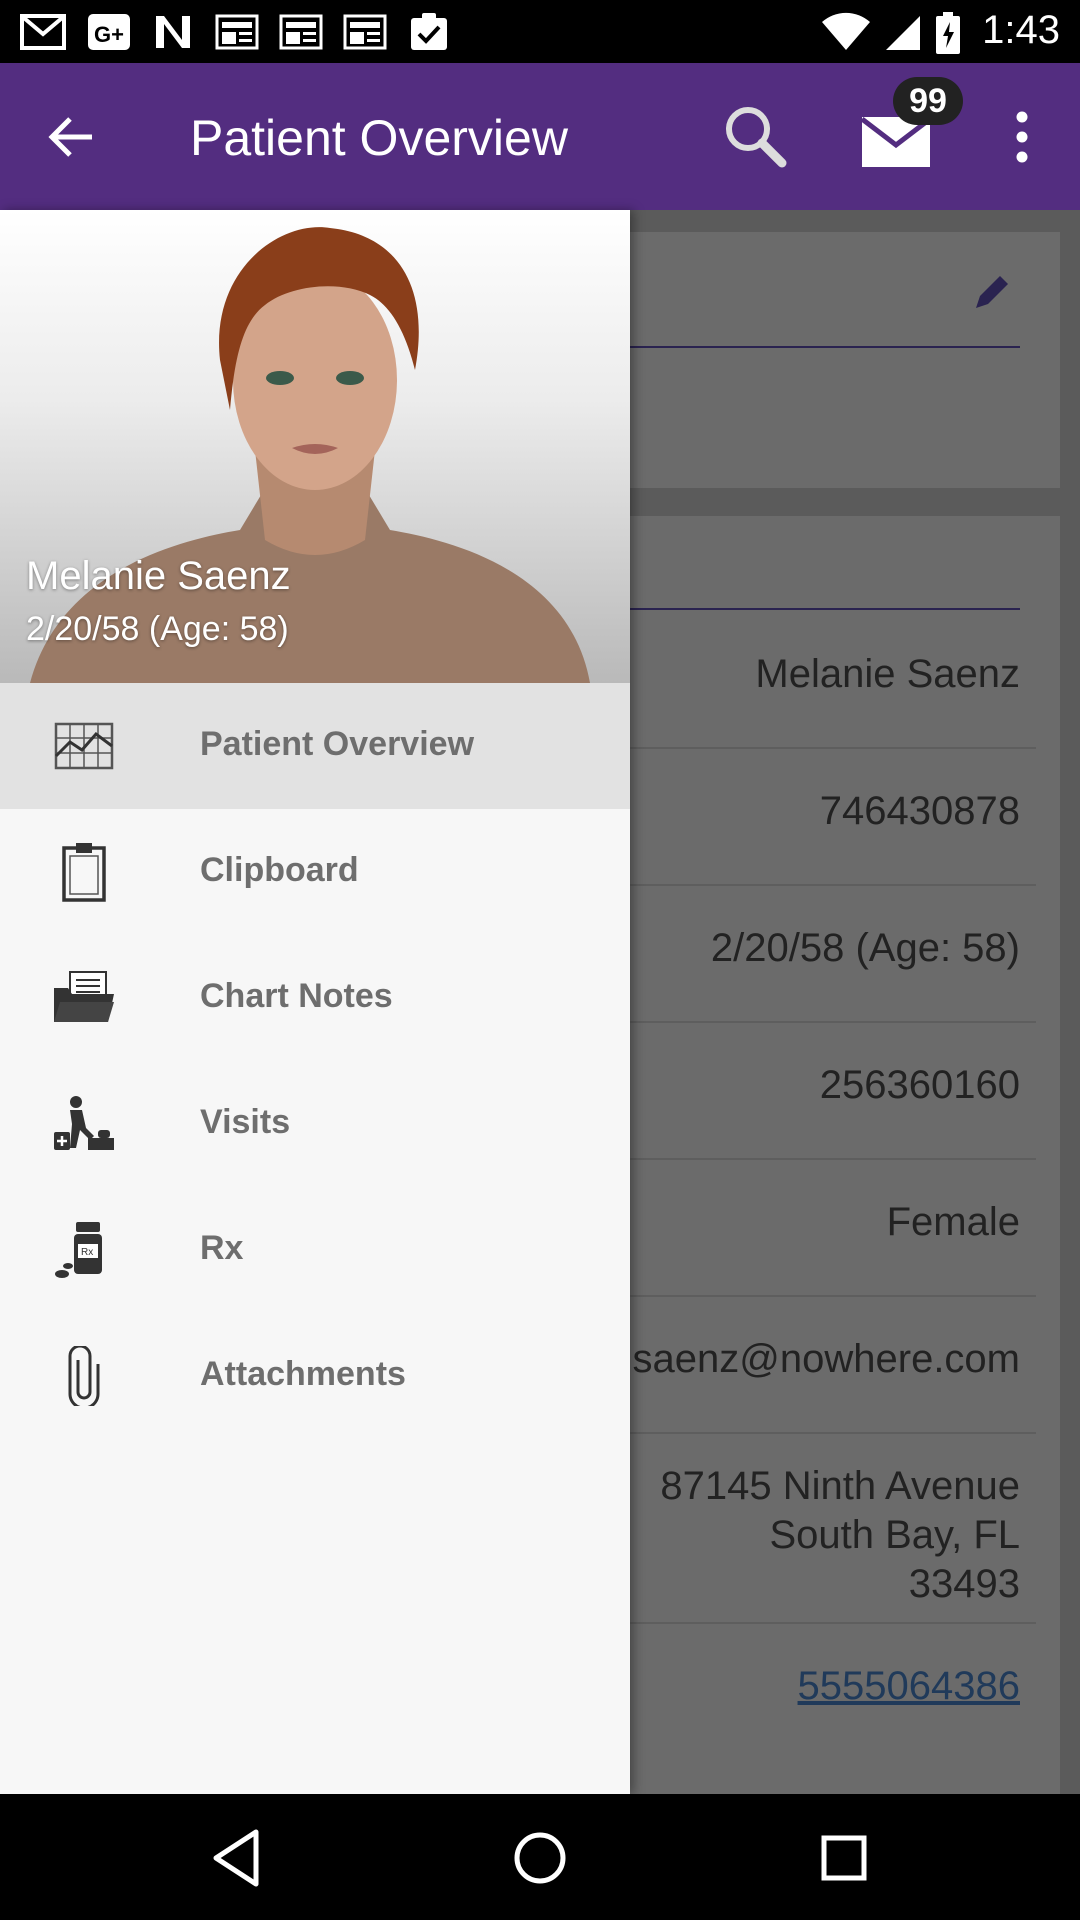 The image size is (1080, 1920). I want to click on app-bar: Patient Overview 99, so click(540, 136).